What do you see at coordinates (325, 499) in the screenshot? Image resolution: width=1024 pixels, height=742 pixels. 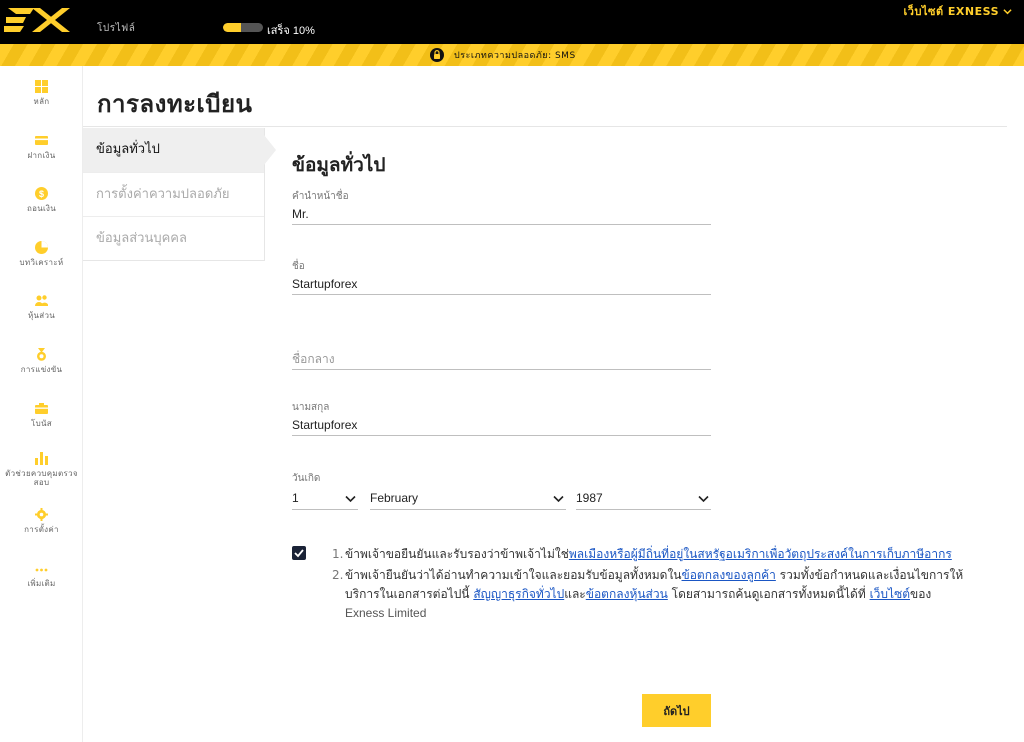 I see `birth-day-select: 1` at bounding box center [325, 499].